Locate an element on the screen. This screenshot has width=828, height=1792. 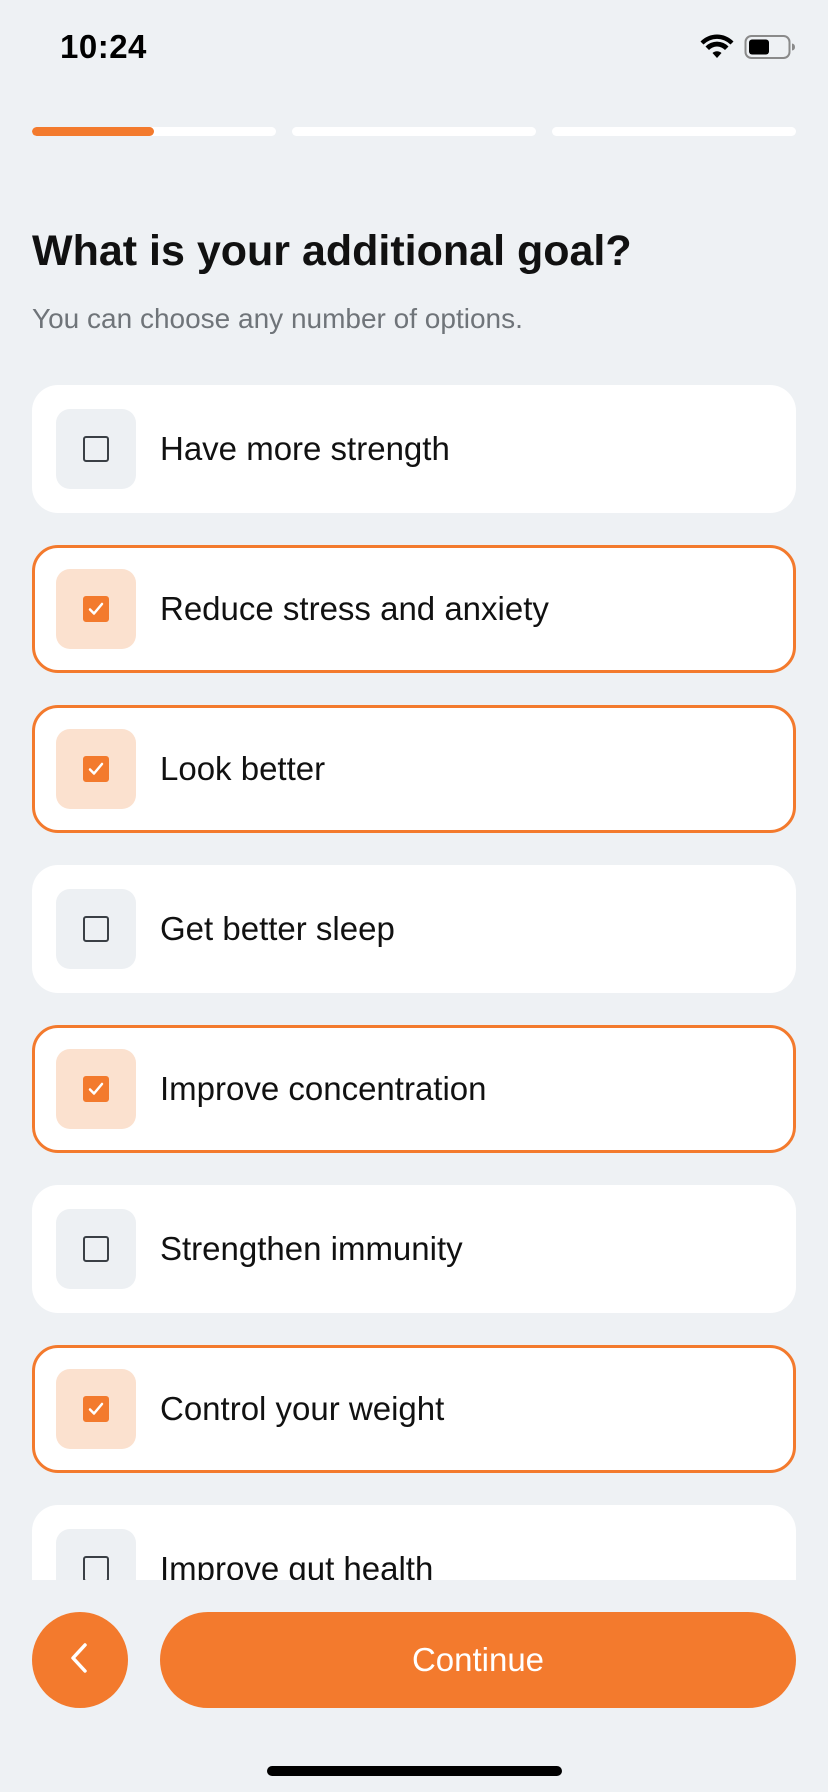
status-icons is located at coordinates (748, 49).